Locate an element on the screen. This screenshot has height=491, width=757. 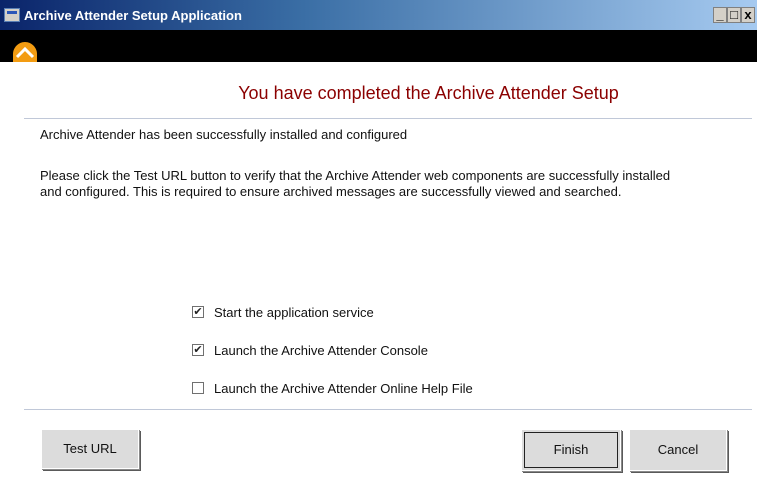
cancel-button: Cancel is located at coordinates (678, 450).